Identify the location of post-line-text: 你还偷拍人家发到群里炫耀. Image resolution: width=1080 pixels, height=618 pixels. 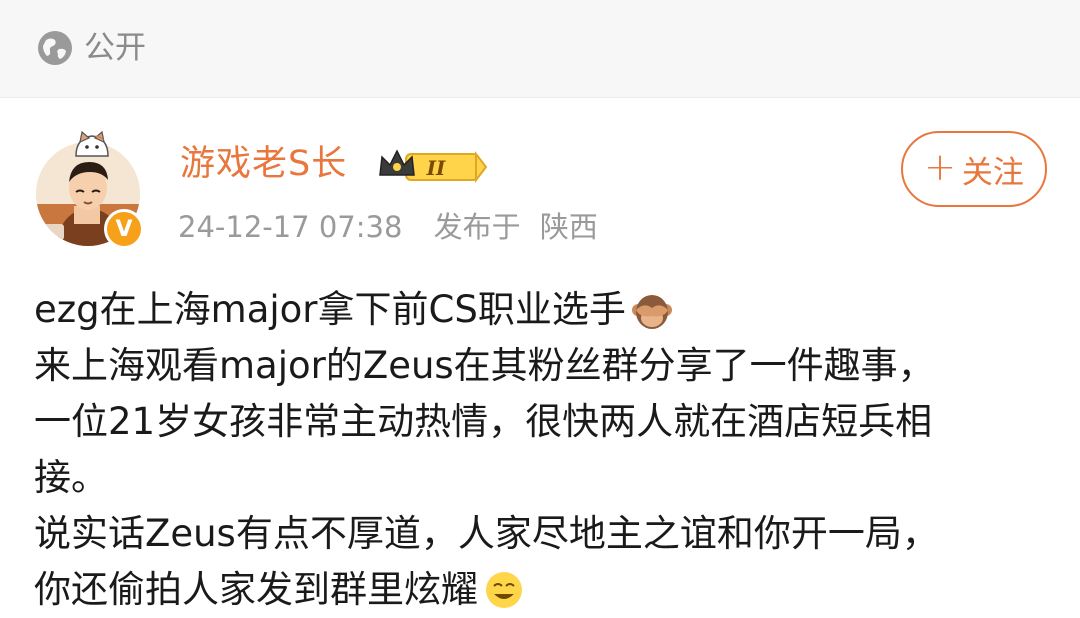
(256, 589).